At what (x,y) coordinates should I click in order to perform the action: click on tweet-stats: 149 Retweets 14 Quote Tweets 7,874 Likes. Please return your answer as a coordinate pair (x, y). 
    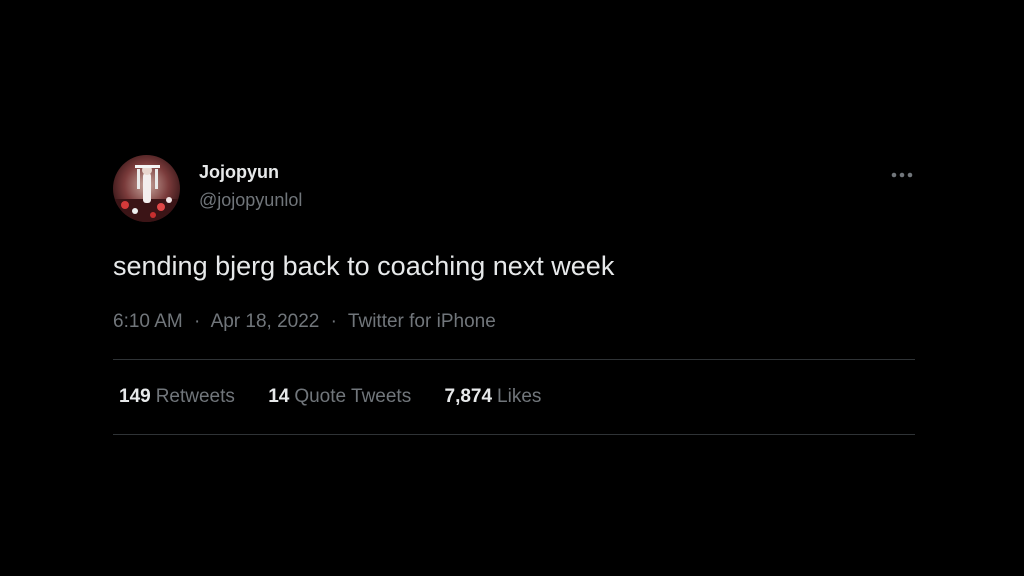
    Looking at the image, I should click on (344, 397).